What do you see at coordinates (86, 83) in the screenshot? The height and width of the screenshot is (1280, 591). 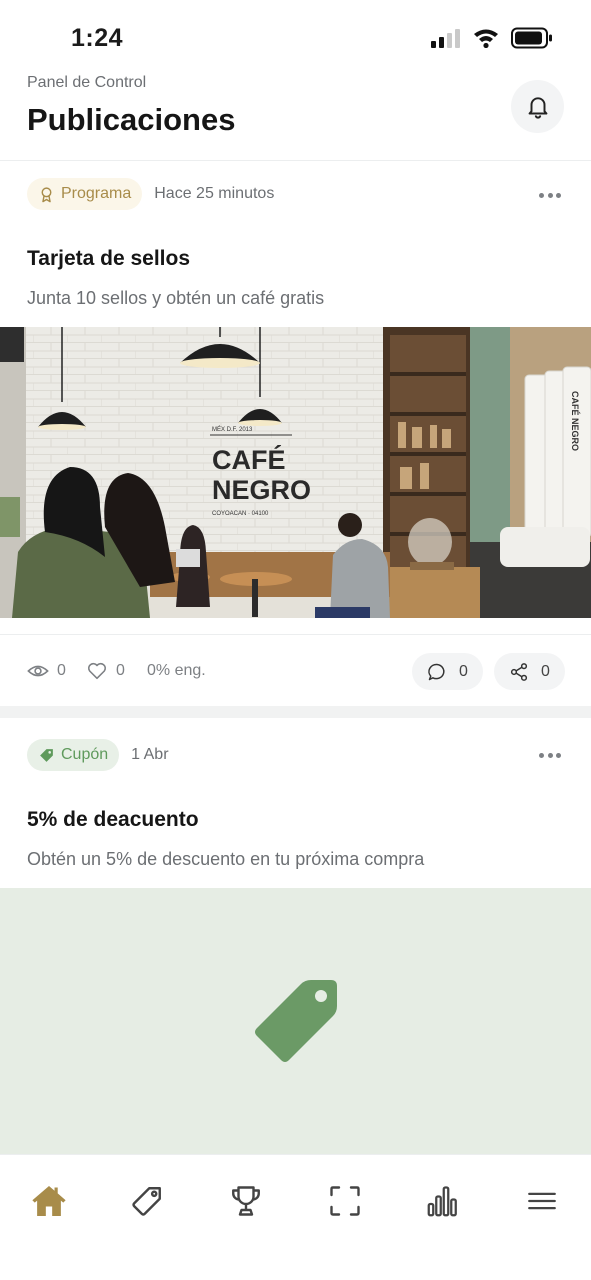 I see `breadcrumb: Panel de Control` at bounding box center [86, 83].